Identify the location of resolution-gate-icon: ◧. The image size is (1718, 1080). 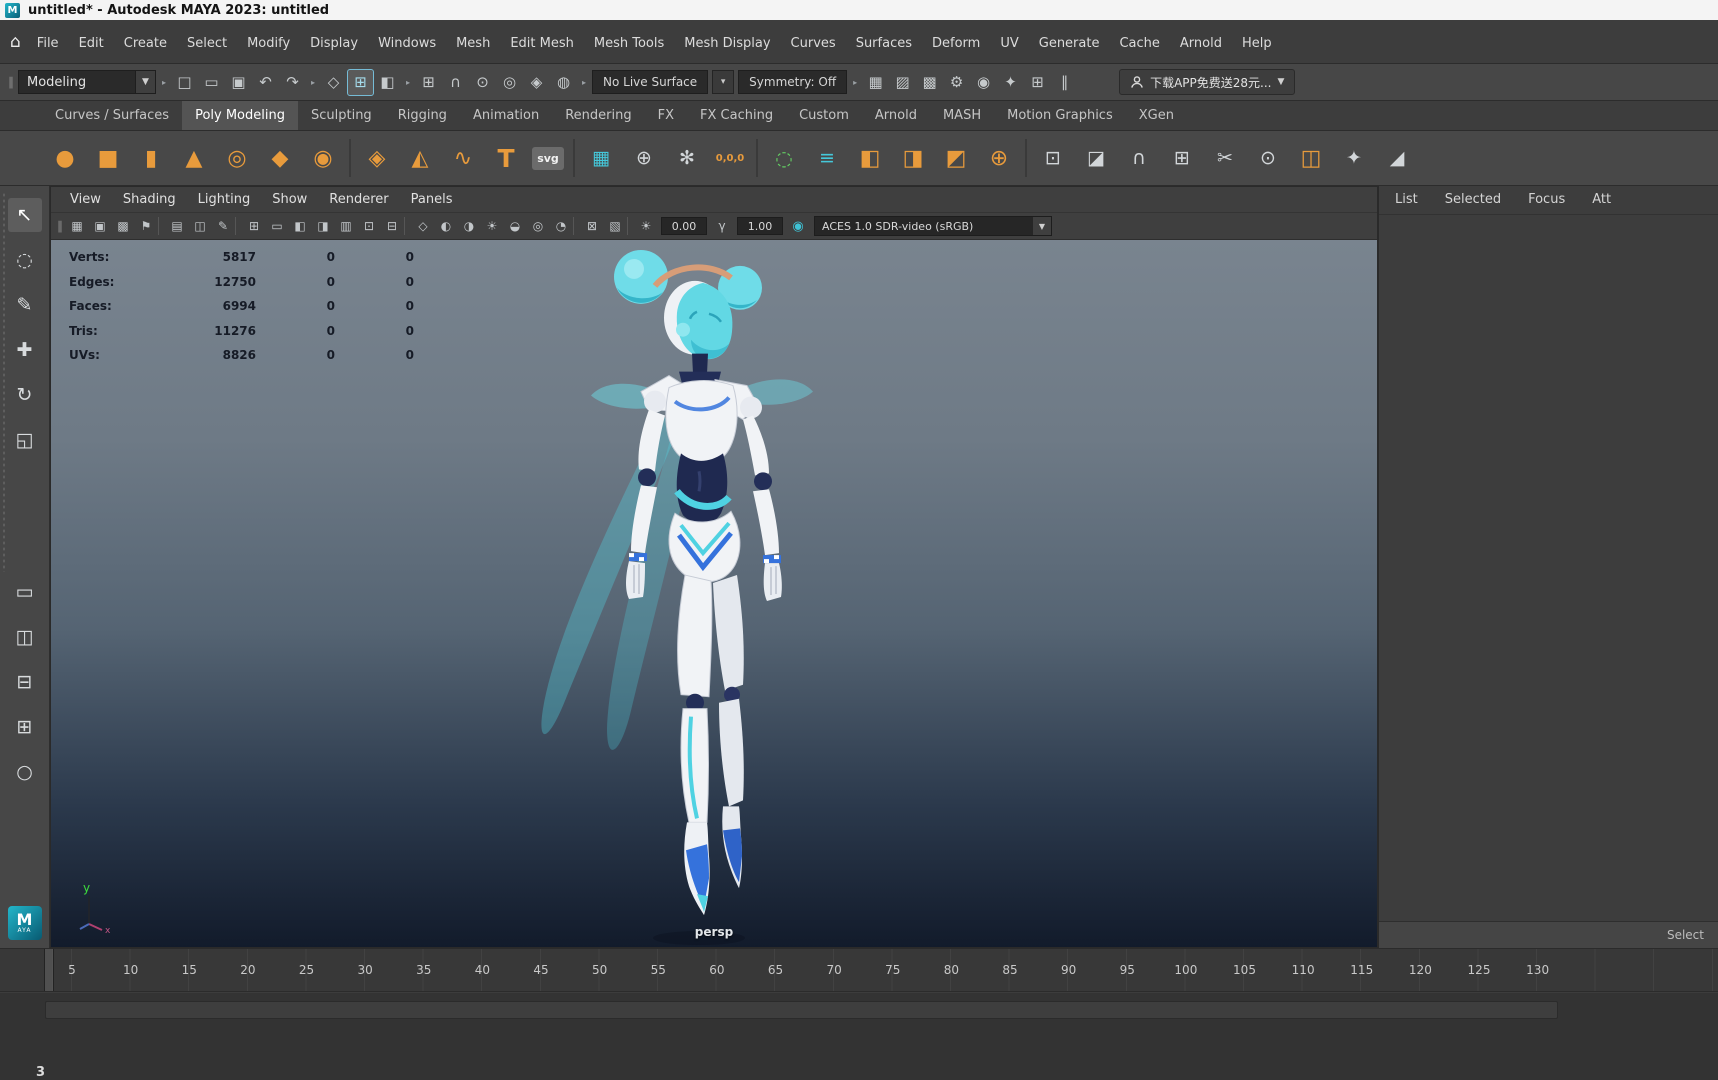
(300, 226).